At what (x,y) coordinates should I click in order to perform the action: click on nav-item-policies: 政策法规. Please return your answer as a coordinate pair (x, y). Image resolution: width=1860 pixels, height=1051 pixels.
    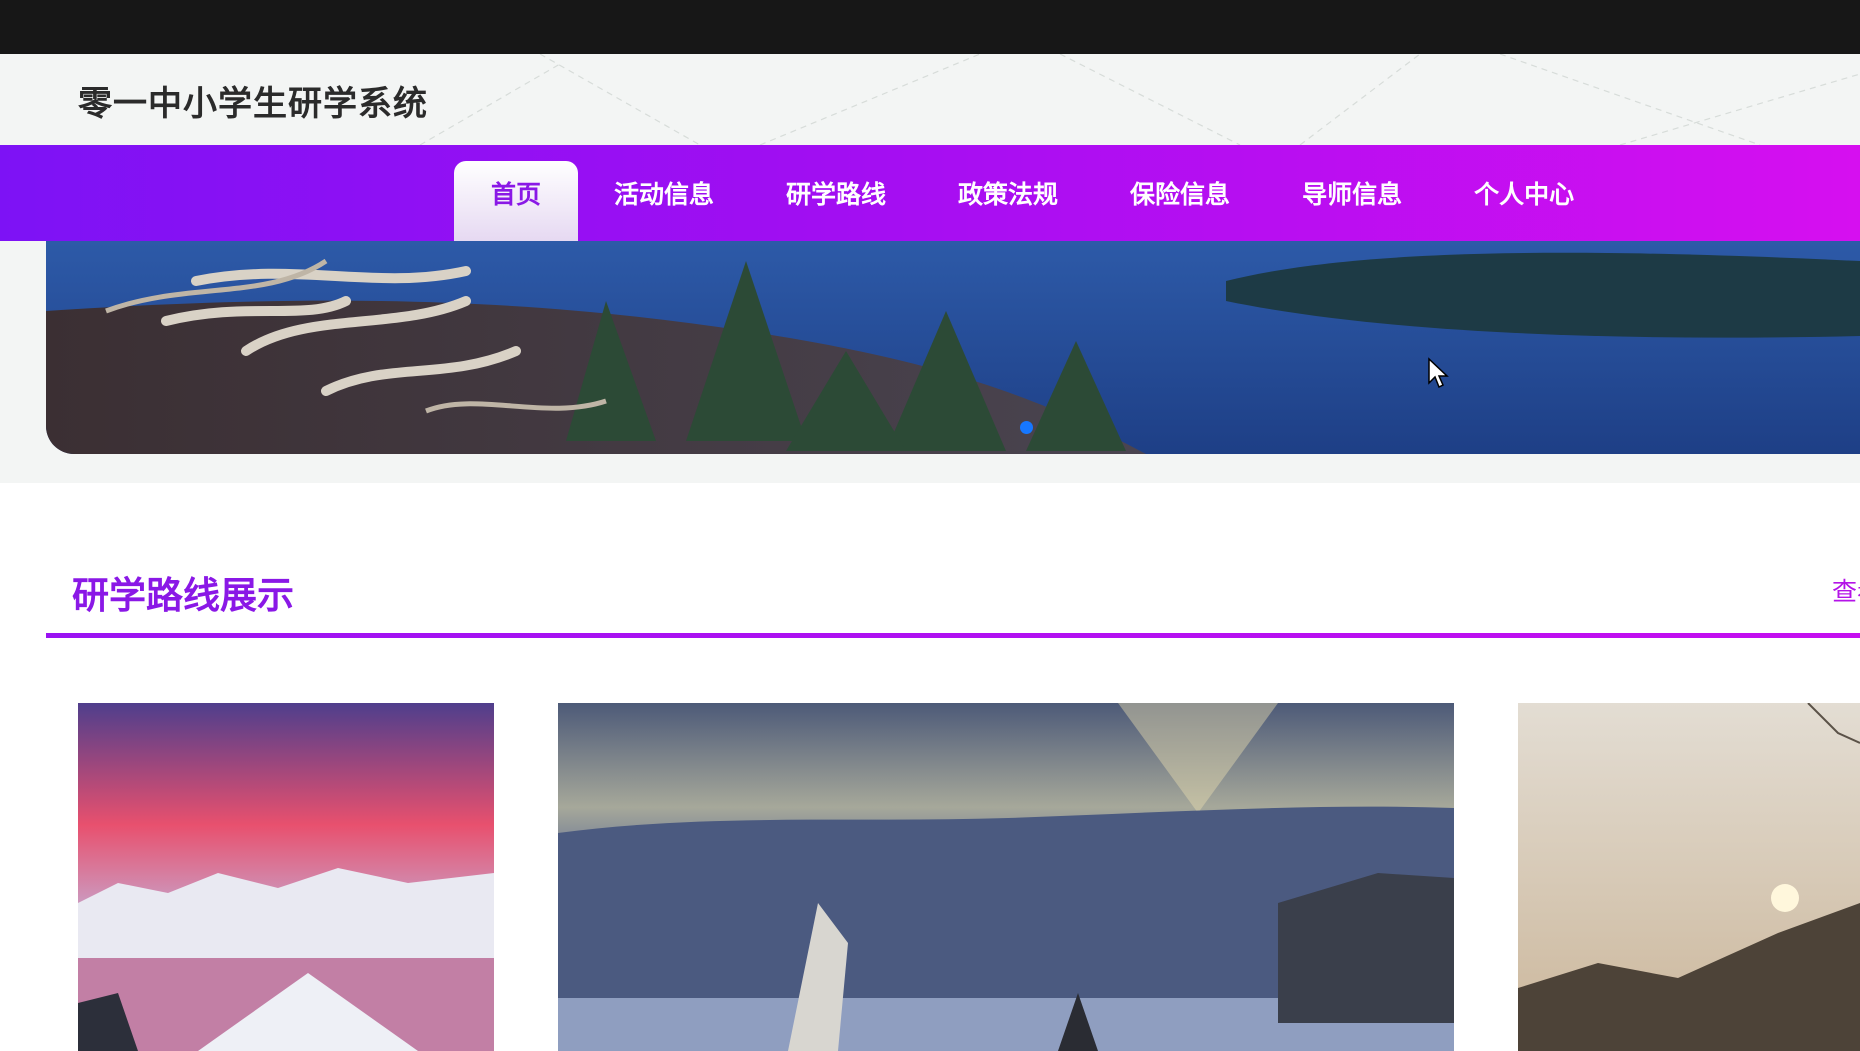
    Looking at the image, I should click on (1008, 201).